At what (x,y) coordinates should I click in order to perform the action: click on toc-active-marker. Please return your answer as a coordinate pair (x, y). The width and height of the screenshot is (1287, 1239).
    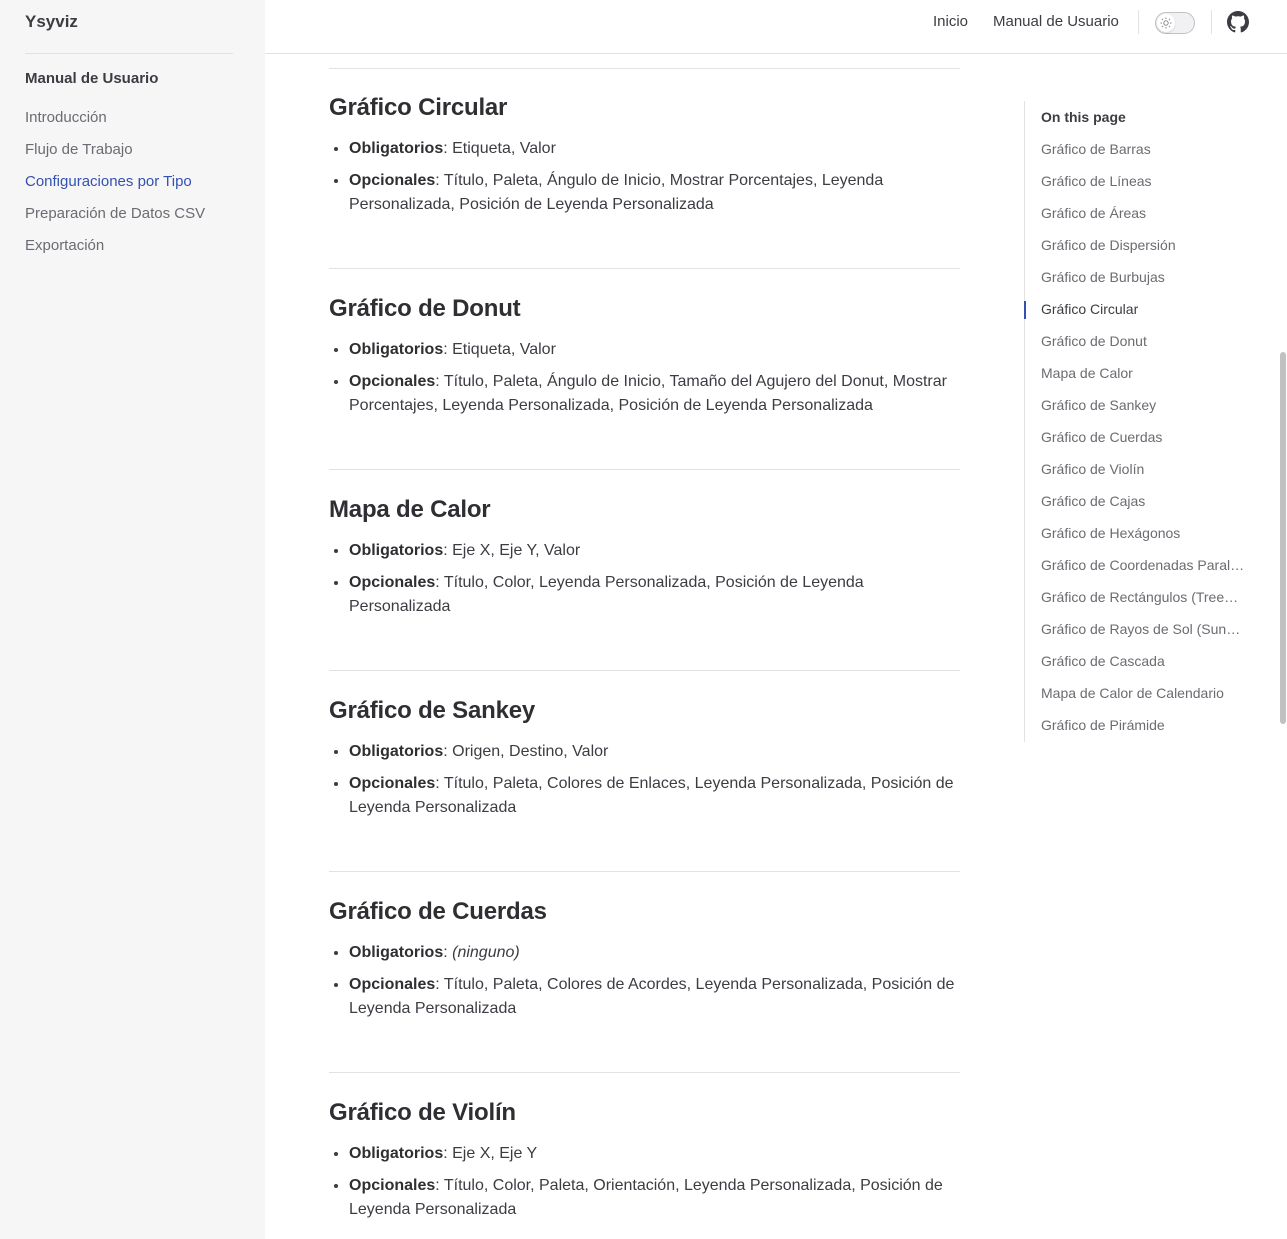
    Looking at the image, I should click on (1025, 310).